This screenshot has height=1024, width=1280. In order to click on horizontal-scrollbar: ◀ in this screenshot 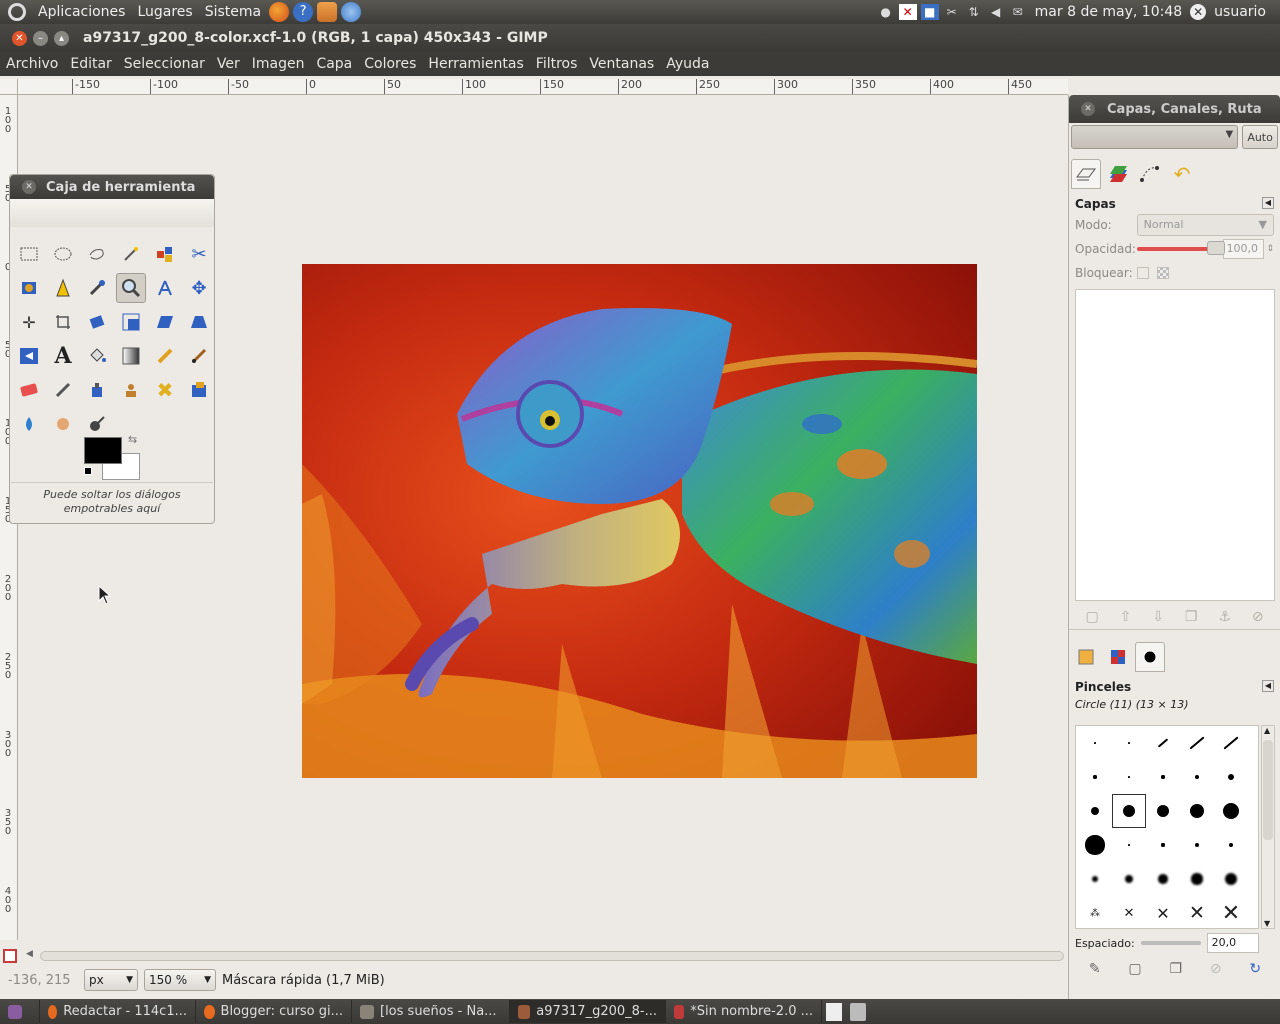, I will do `click(543, 956)`.